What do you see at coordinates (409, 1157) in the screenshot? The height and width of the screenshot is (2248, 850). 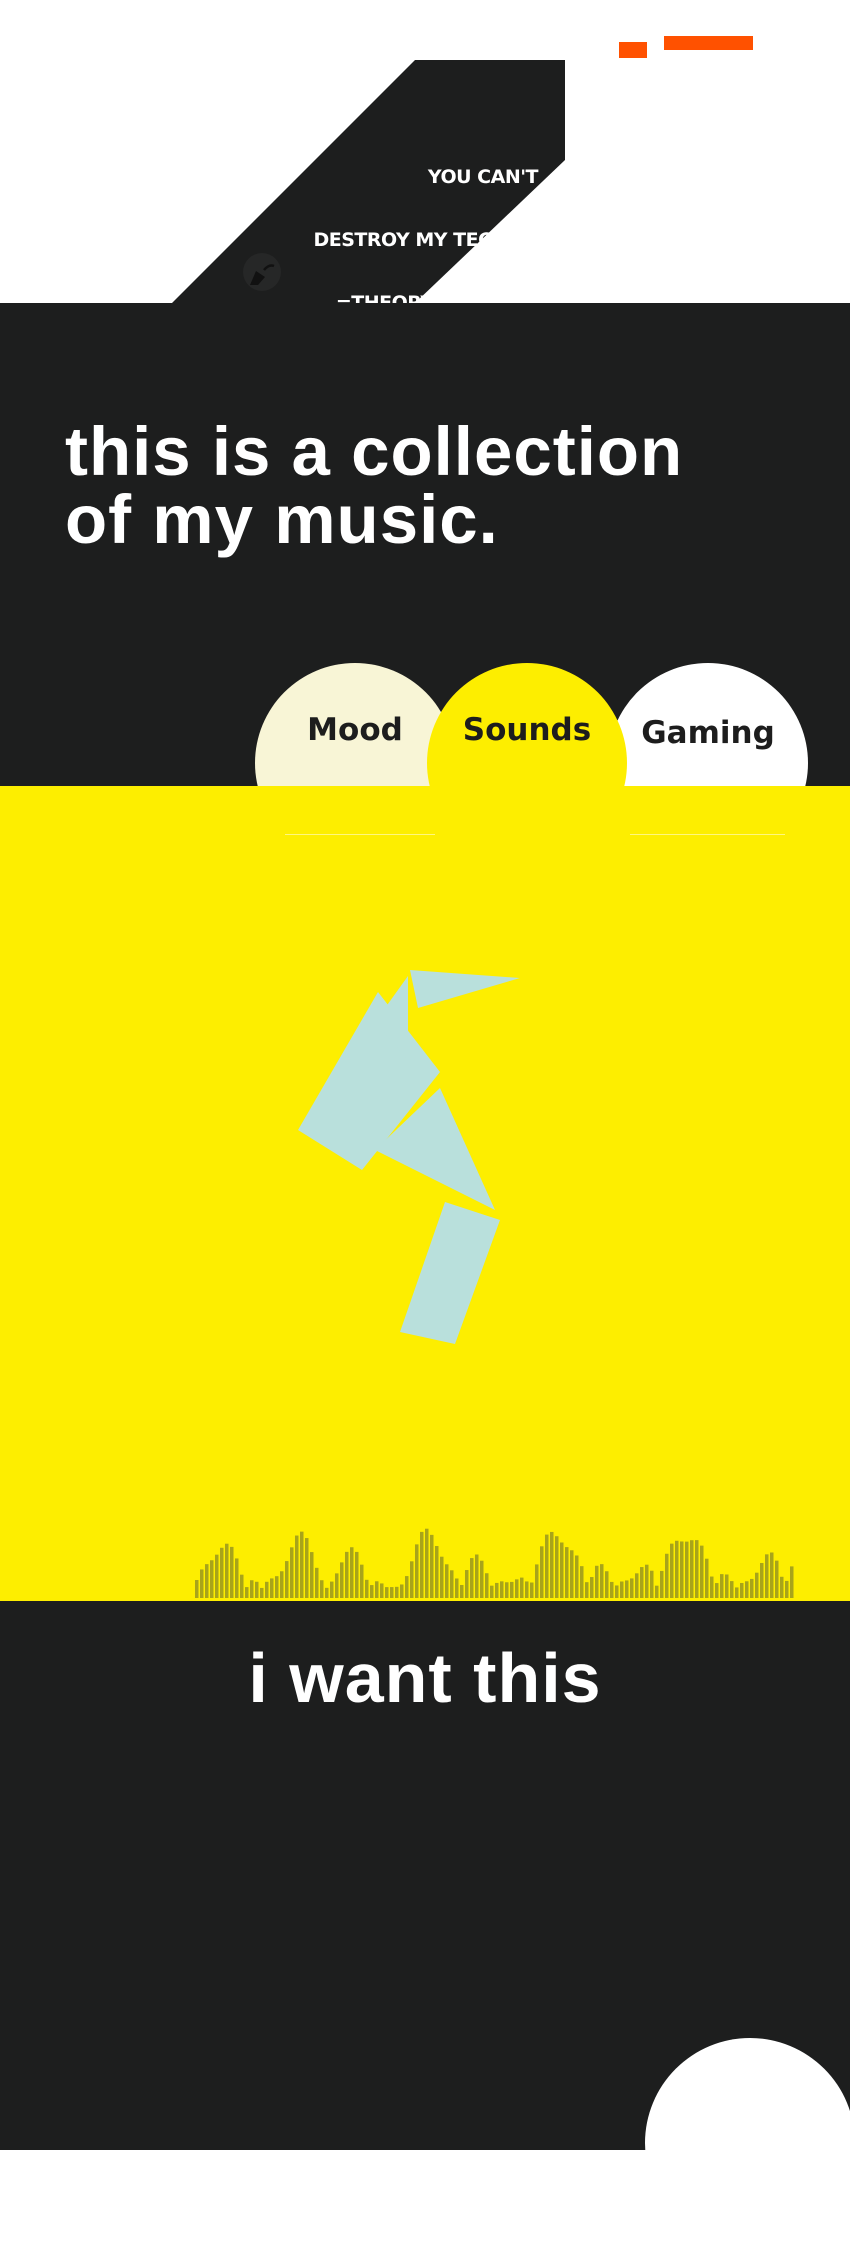 I see `origami-bird-icon` at bounding box center [409, 1157].